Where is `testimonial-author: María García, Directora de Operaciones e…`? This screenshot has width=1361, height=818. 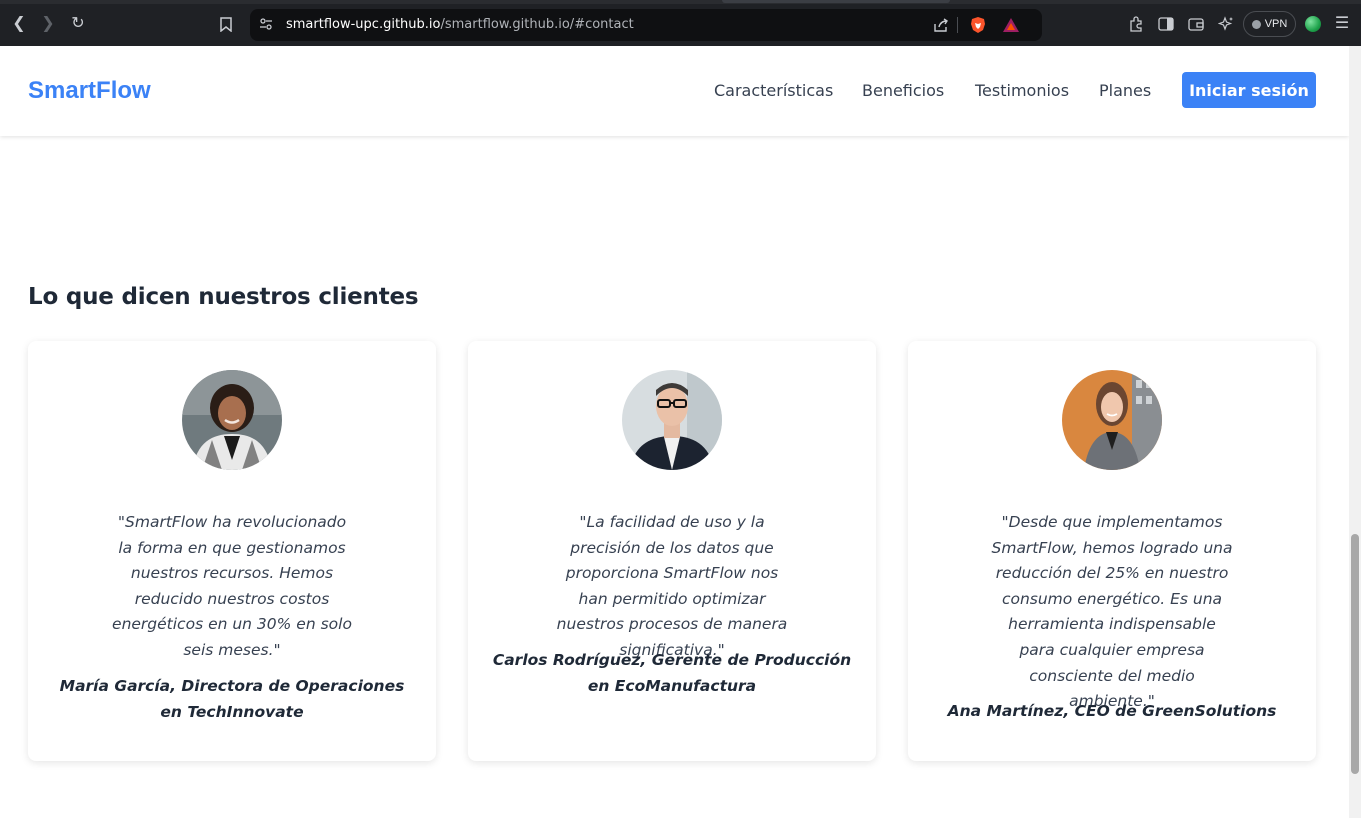
testimonial-author: María García, Directora de Operaciones e… is located at coordinates (232, 699).